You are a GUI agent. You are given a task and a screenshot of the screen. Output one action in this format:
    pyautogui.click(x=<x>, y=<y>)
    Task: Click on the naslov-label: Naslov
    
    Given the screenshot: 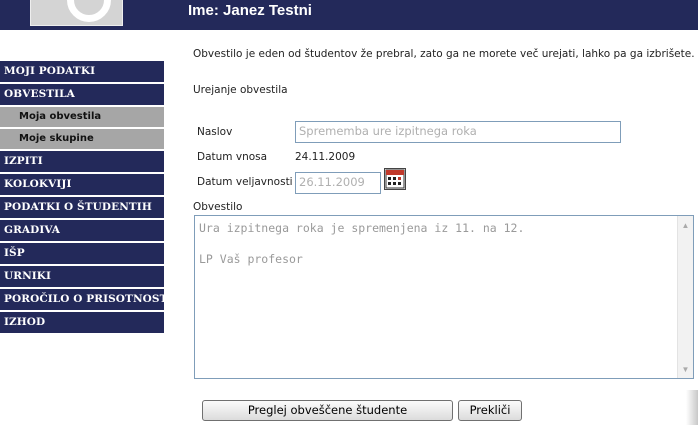 What is the action you would take?
    pyautogui.click(x=215, y=132)
    